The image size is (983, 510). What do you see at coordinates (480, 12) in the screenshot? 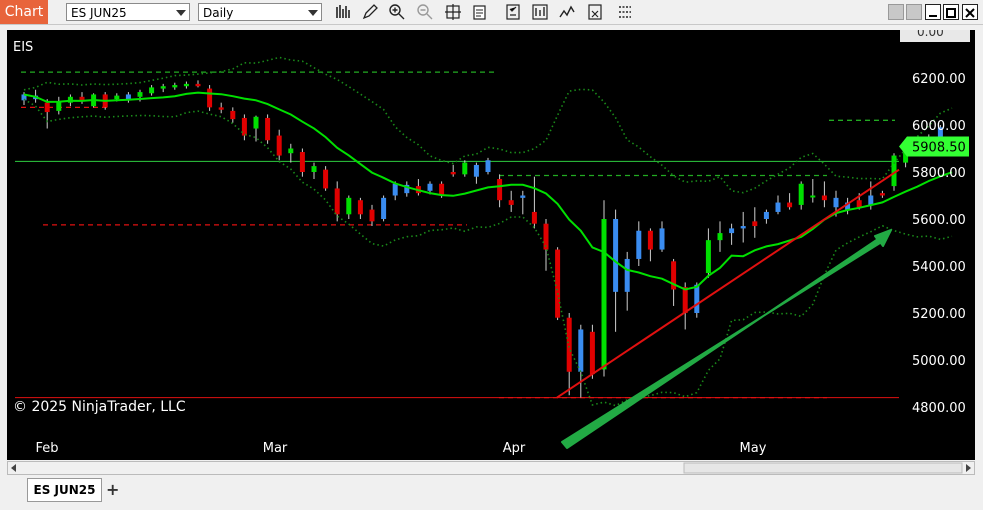
I see `data-box-icon` at bounding box center [480, 12].